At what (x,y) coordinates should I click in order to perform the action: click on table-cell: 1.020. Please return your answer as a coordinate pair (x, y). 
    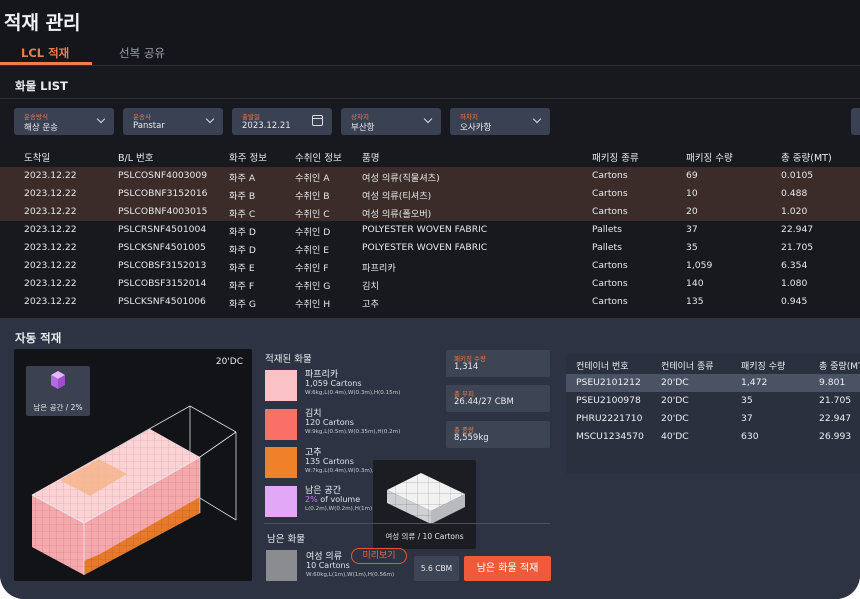
    Looking at the image, I should click on (794, 211).